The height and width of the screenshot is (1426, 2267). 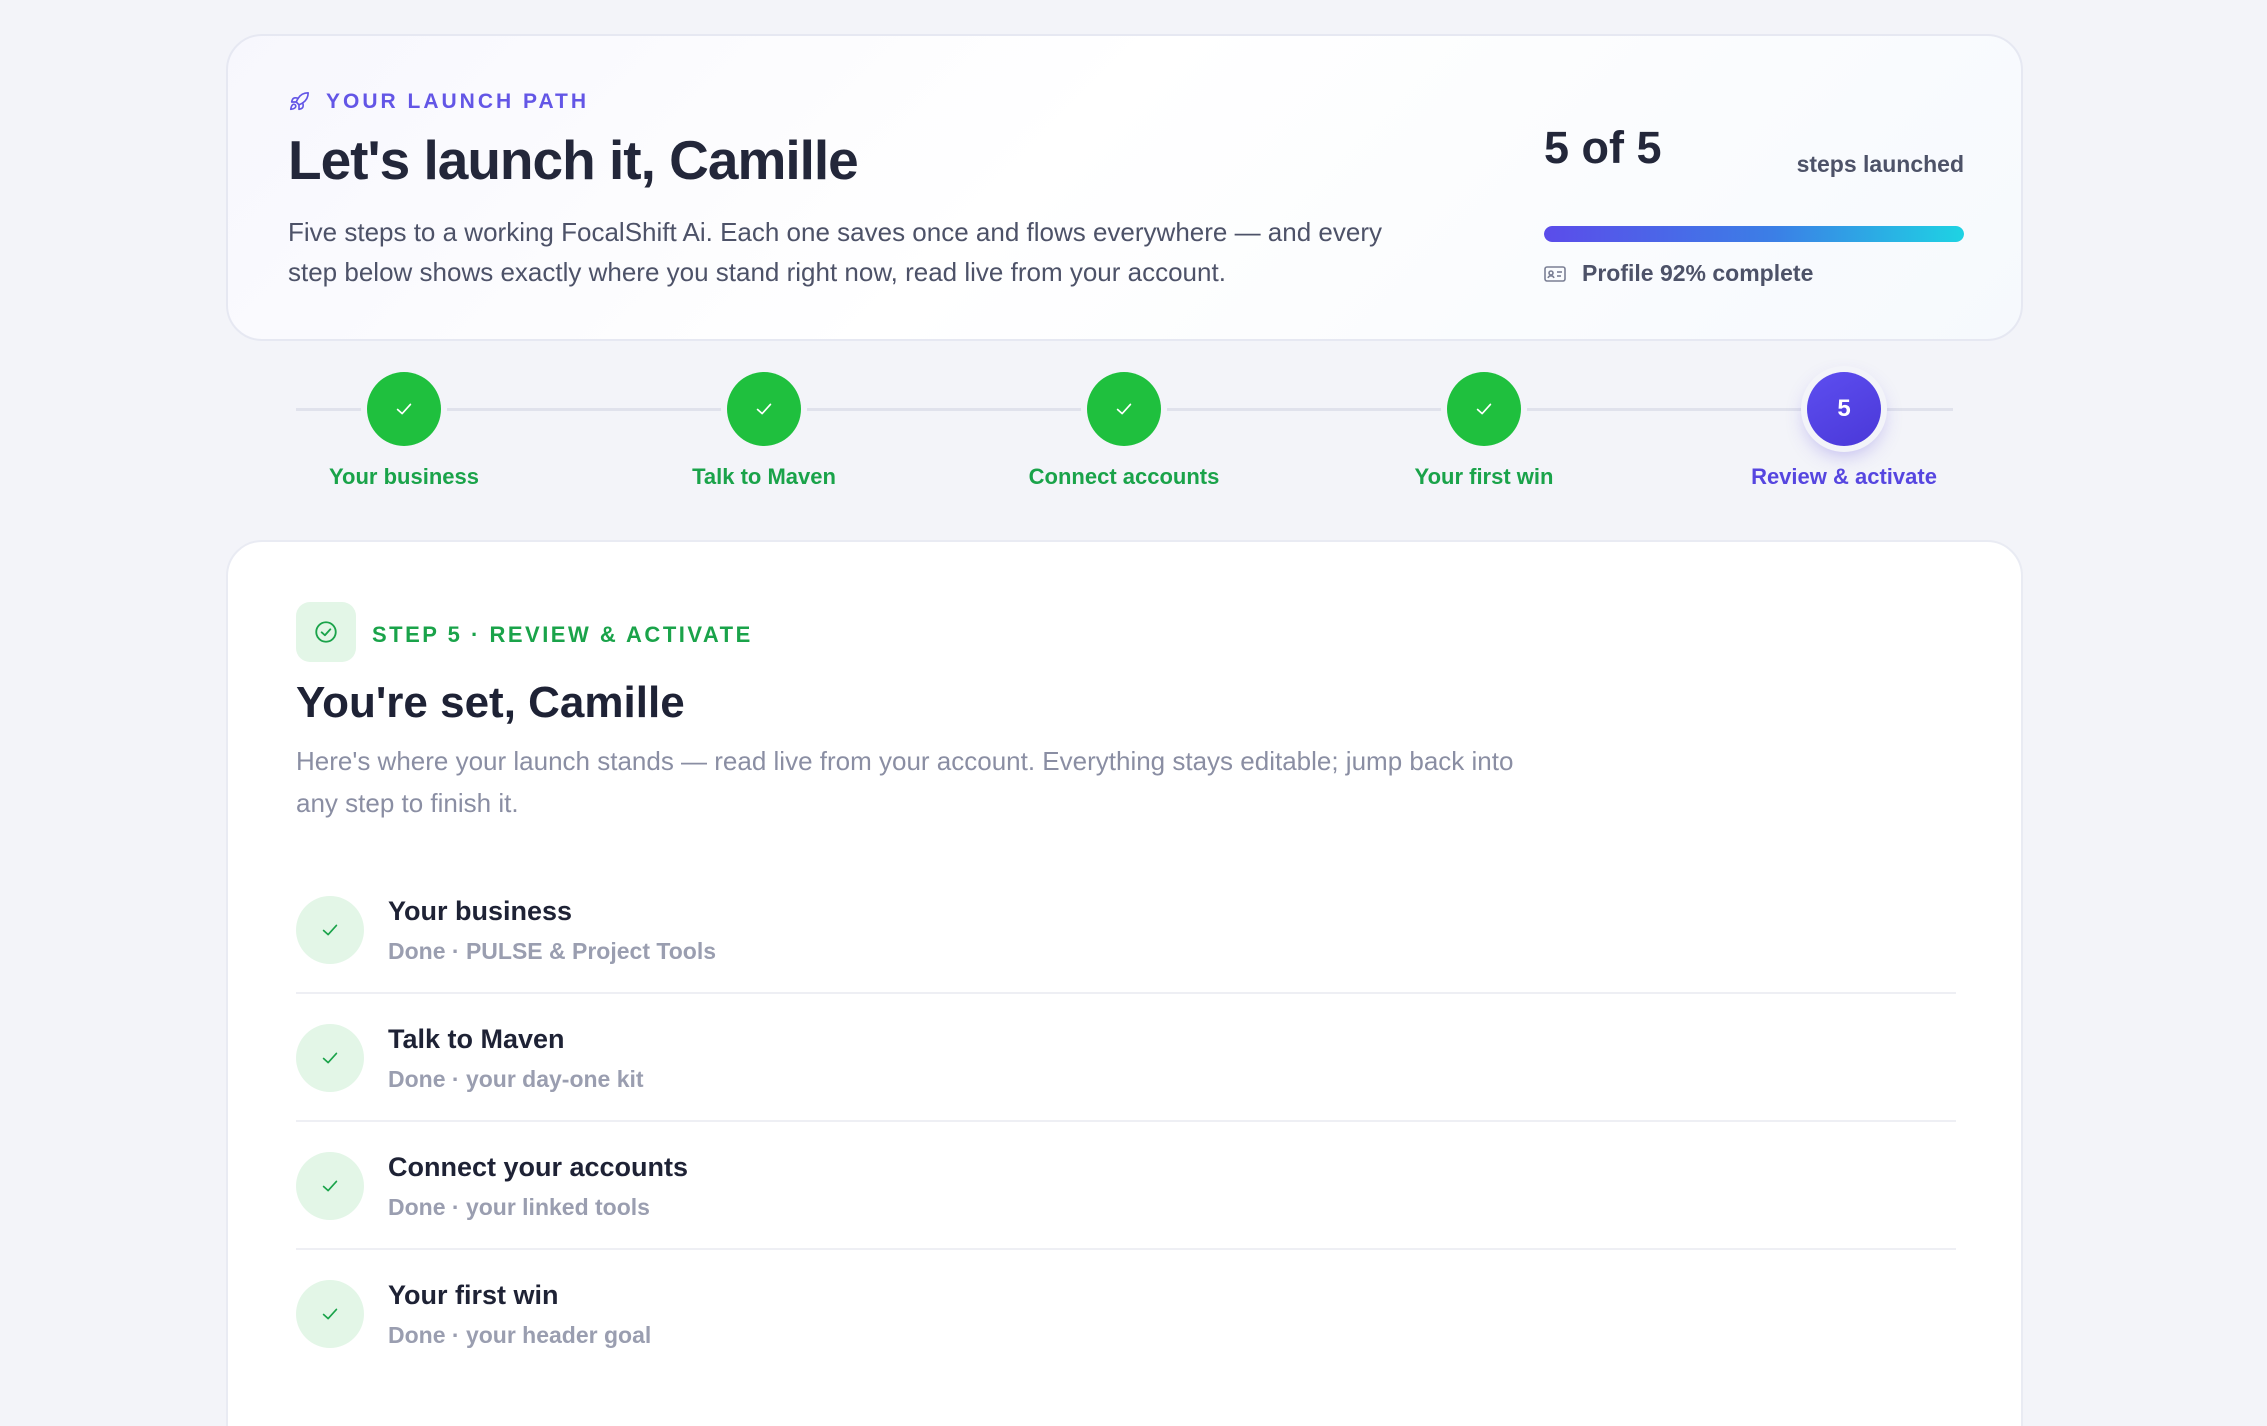 I want to click on checklist-item-status: Done · PULSE & Project Tools, so click(x=552, y=951).